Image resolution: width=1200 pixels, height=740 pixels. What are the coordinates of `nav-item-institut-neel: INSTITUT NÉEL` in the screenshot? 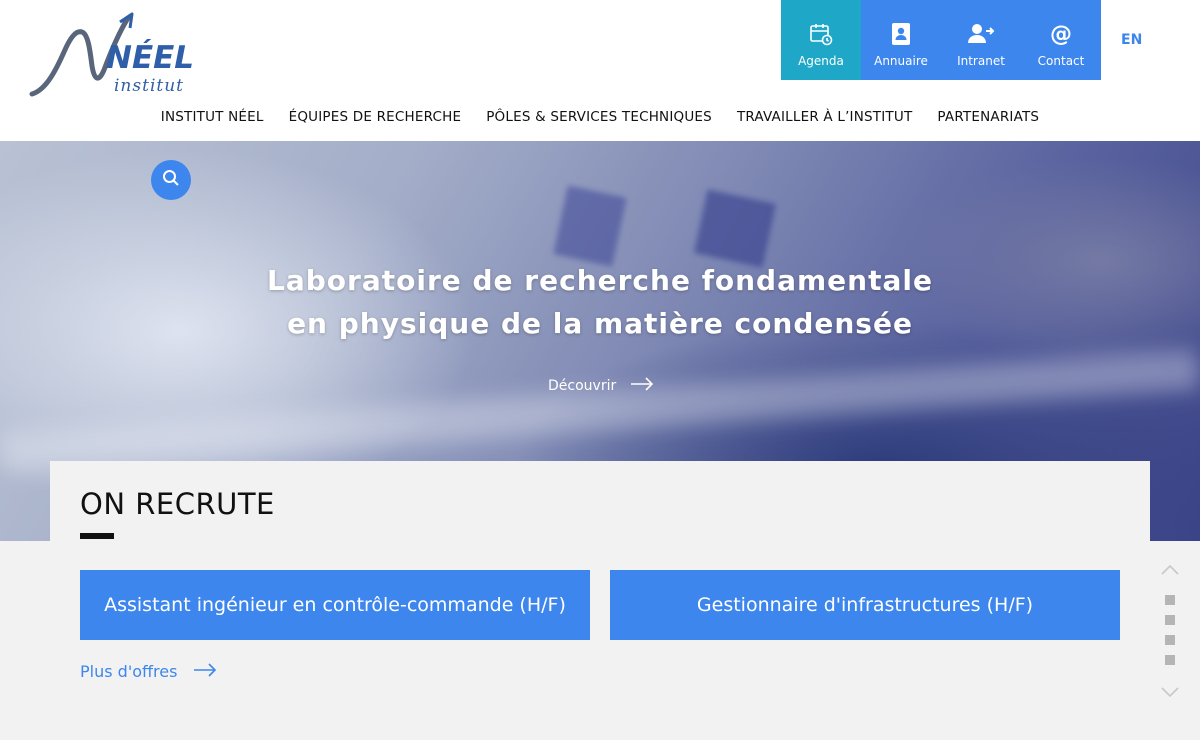 It's located at (212, 119).